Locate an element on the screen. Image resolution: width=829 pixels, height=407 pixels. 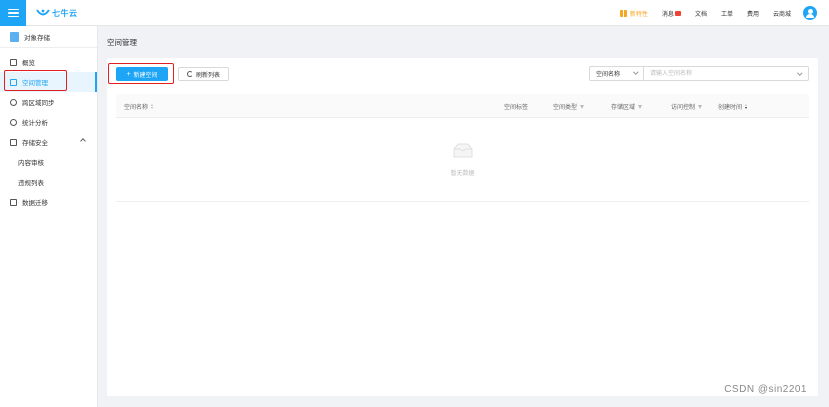
sidebar-item-label: 违规列表 is located at coordinates (31, 183).